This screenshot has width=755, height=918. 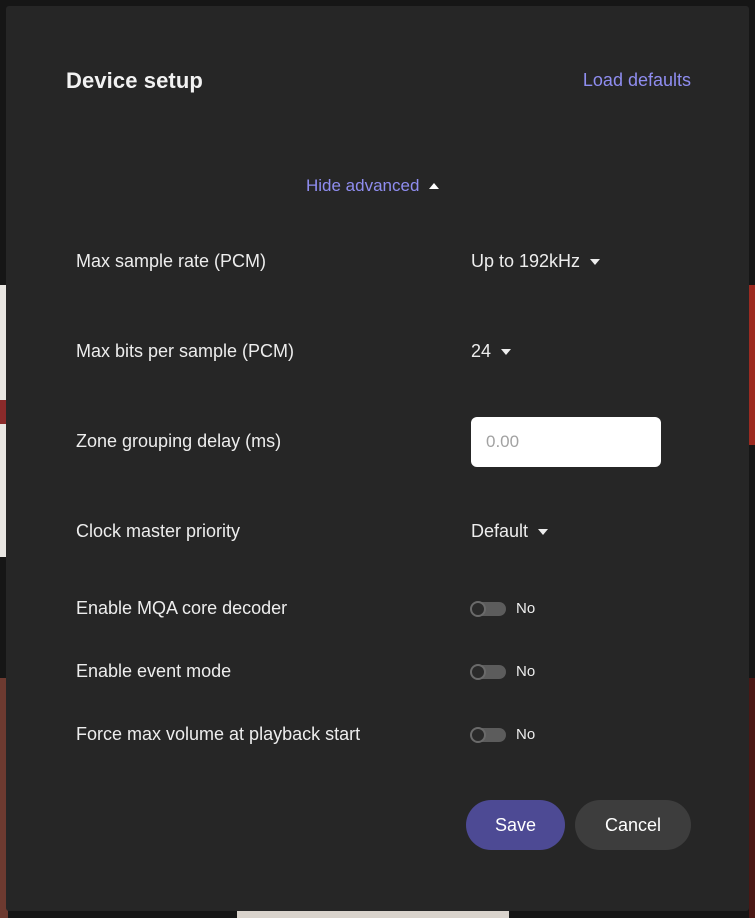 What do you see at coordinates (566, 442) in the screenshot?
I see `zone-delay-input` at bounding box center [566, 442].